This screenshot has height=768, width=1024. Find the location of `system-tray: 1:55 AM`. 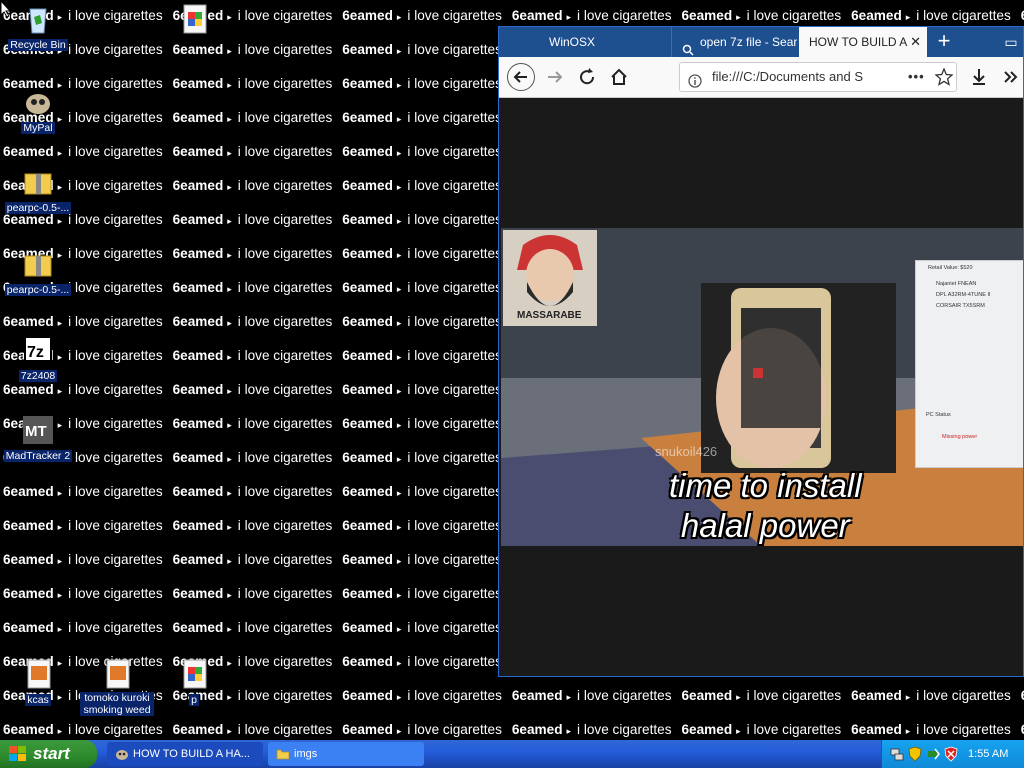

system-tray: 1:55 AM is located at coordinates (952, 754).